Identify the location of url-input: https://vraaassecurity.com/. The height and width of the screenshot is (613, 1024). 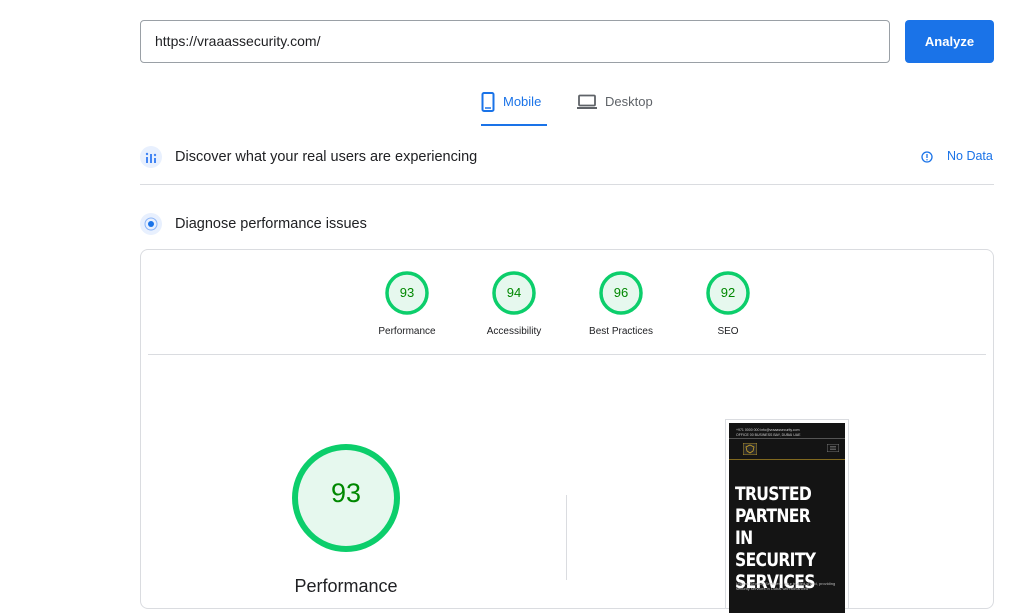
(515, 41).